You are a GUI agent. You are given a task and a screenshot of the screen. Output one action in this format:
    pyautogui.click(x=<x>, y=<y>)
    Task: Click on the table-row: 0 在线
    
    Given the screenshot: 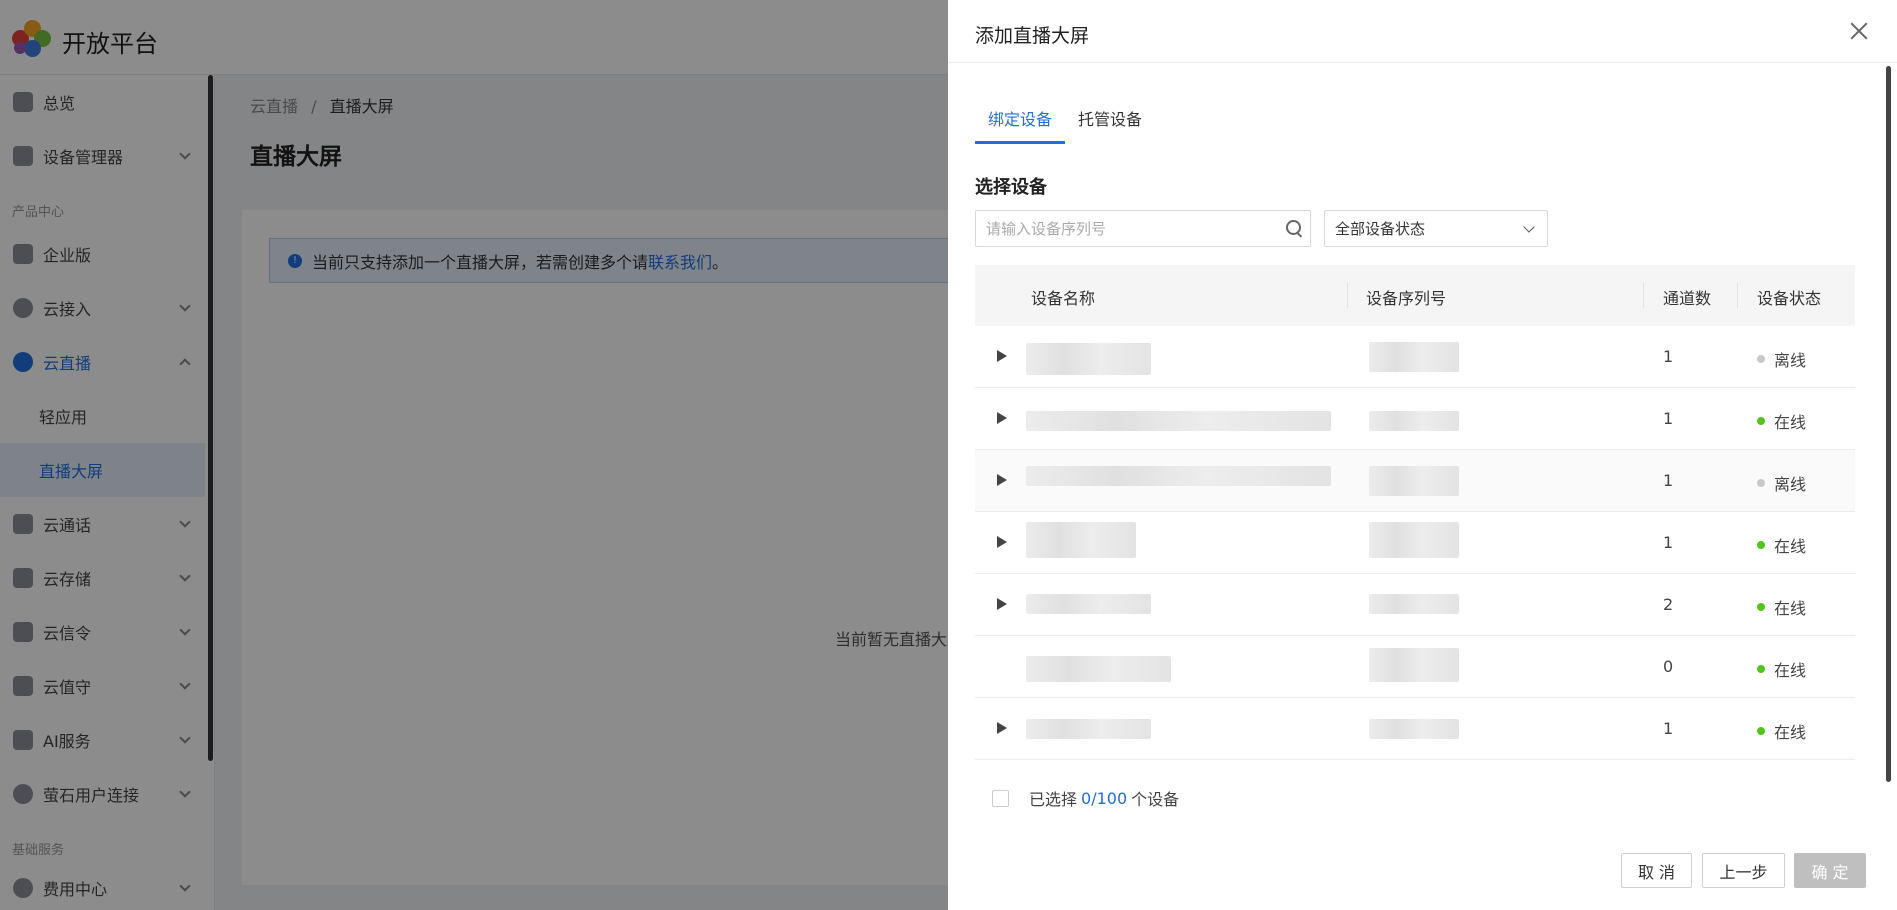 What is the action you would take?
    pyautogui.click(x=1415, y=667)
    